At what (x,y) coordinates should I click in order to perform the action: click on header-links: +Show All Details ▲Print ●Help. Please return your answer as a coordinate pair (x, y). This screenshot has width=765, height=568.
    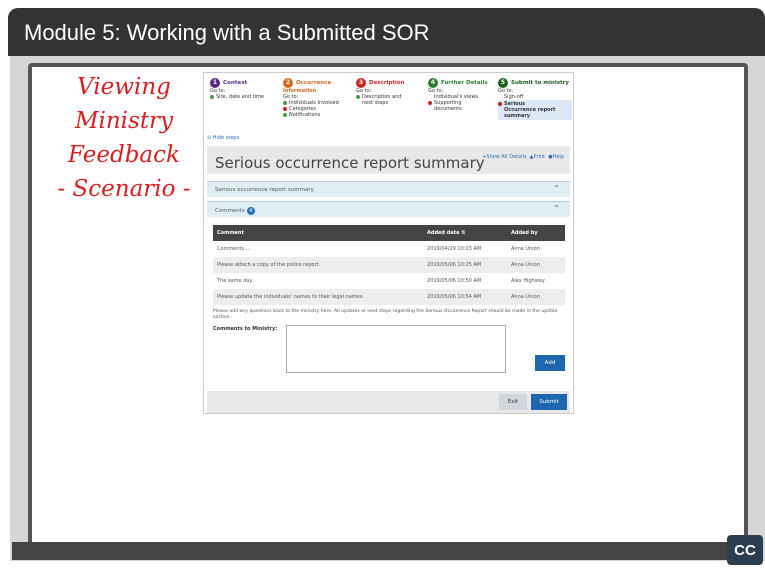
    Looking at the image, I should click on (523, 157).